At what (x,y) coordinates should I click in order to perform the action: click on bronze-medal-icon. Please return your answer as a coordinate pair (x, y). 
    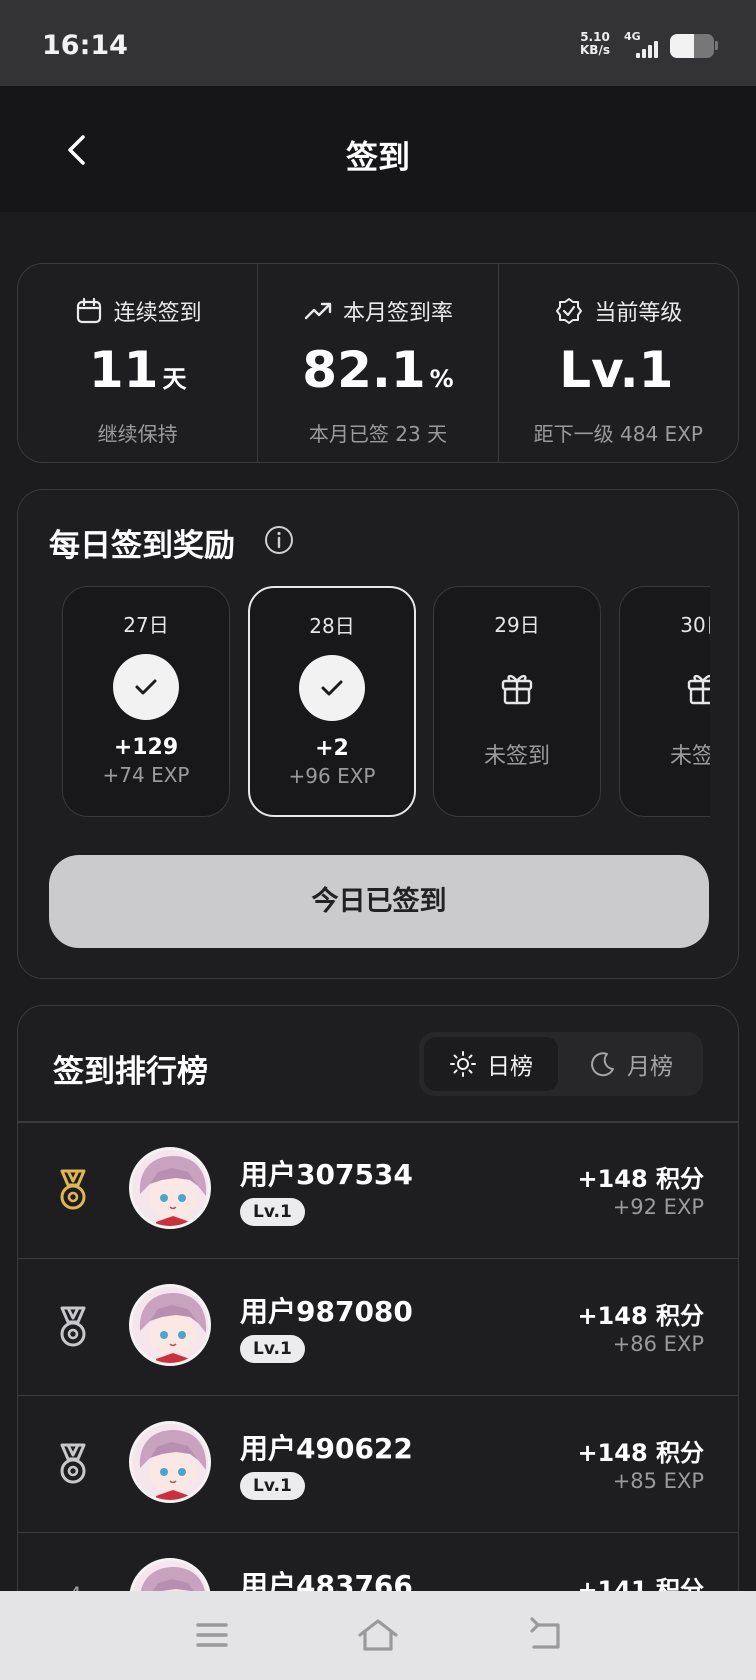
    Looking at the image, I should click on (73, 1463).